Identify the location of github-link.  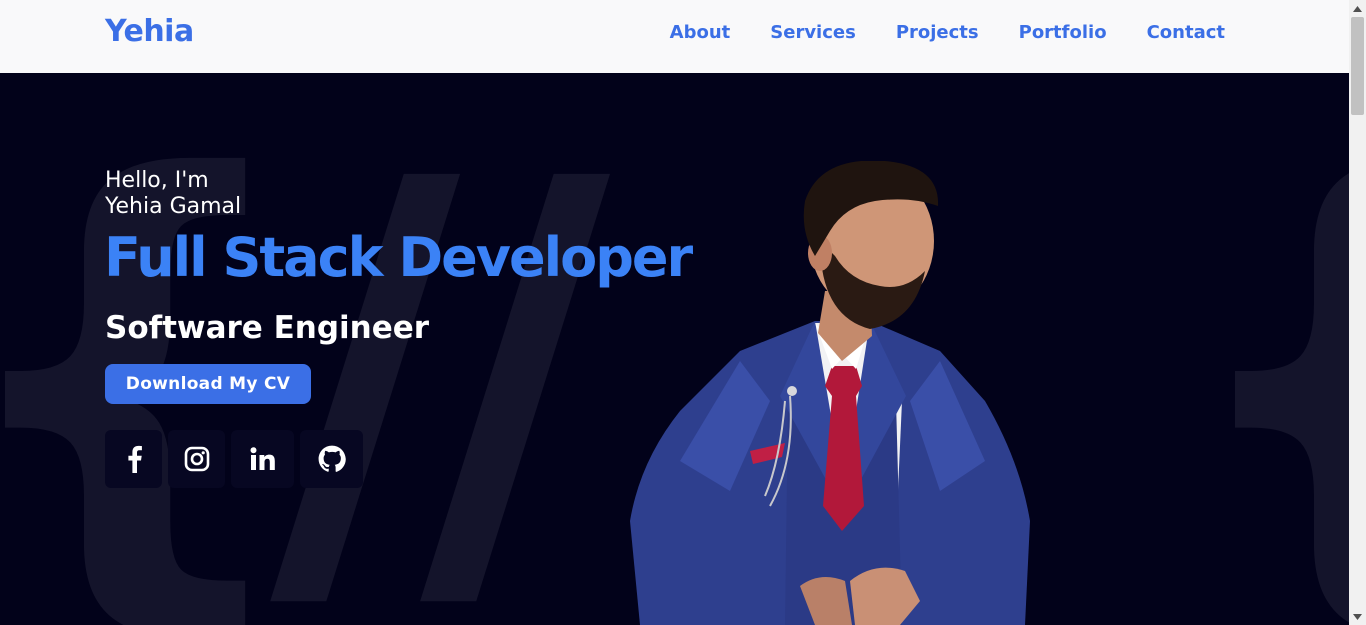
(331, 459).